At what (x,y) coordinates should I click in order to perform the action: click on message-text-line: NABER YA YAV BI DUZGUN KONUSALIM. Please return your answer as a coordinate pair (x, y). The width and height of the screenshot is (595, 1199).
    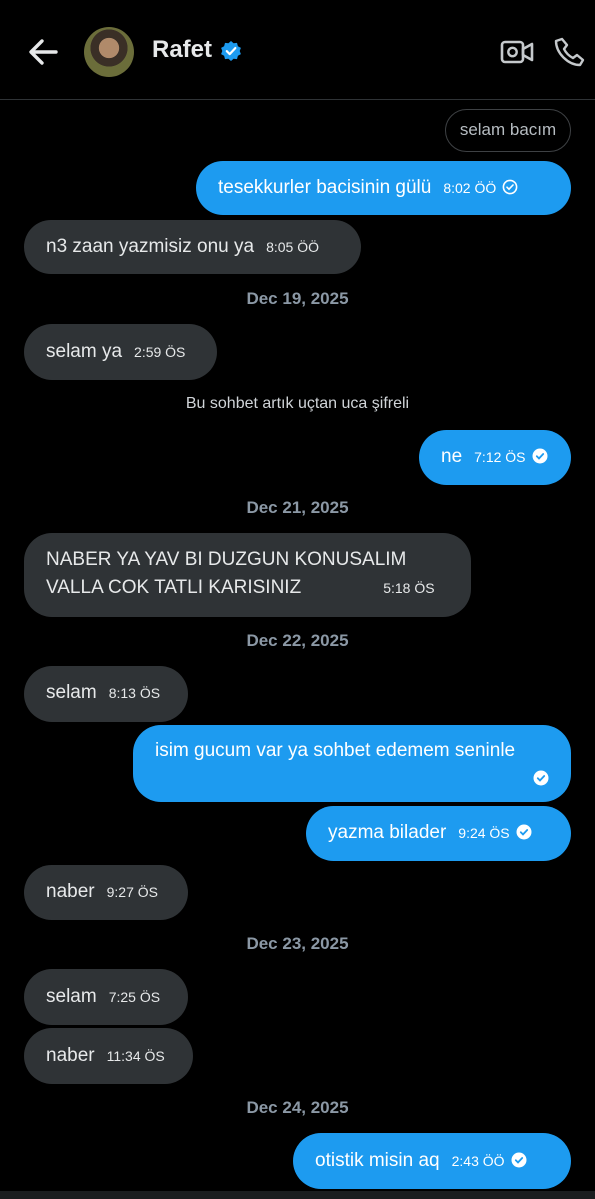
    Looking at the image, I should click on (226, 559).